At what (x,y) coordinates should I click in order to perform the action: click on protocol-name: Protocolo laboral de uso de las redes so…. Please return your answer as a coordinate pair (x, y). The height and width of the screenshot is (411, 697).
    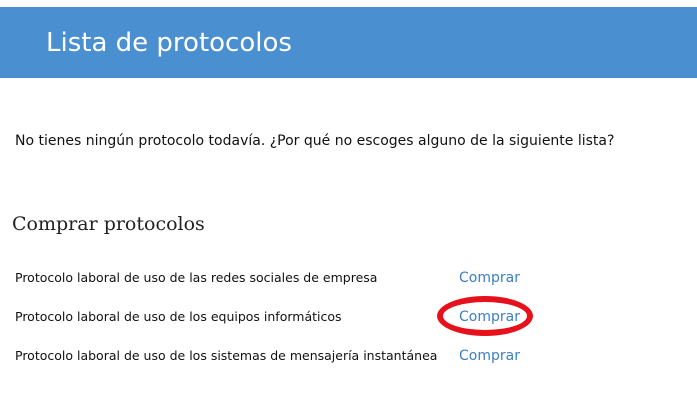
    Looking at the image, I should click on (196, 277).